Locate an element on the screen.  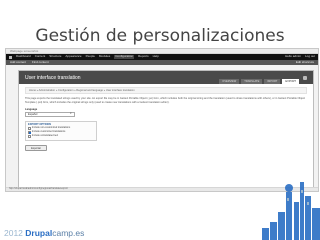
language-label: Language is located at coordinates (31, 110).